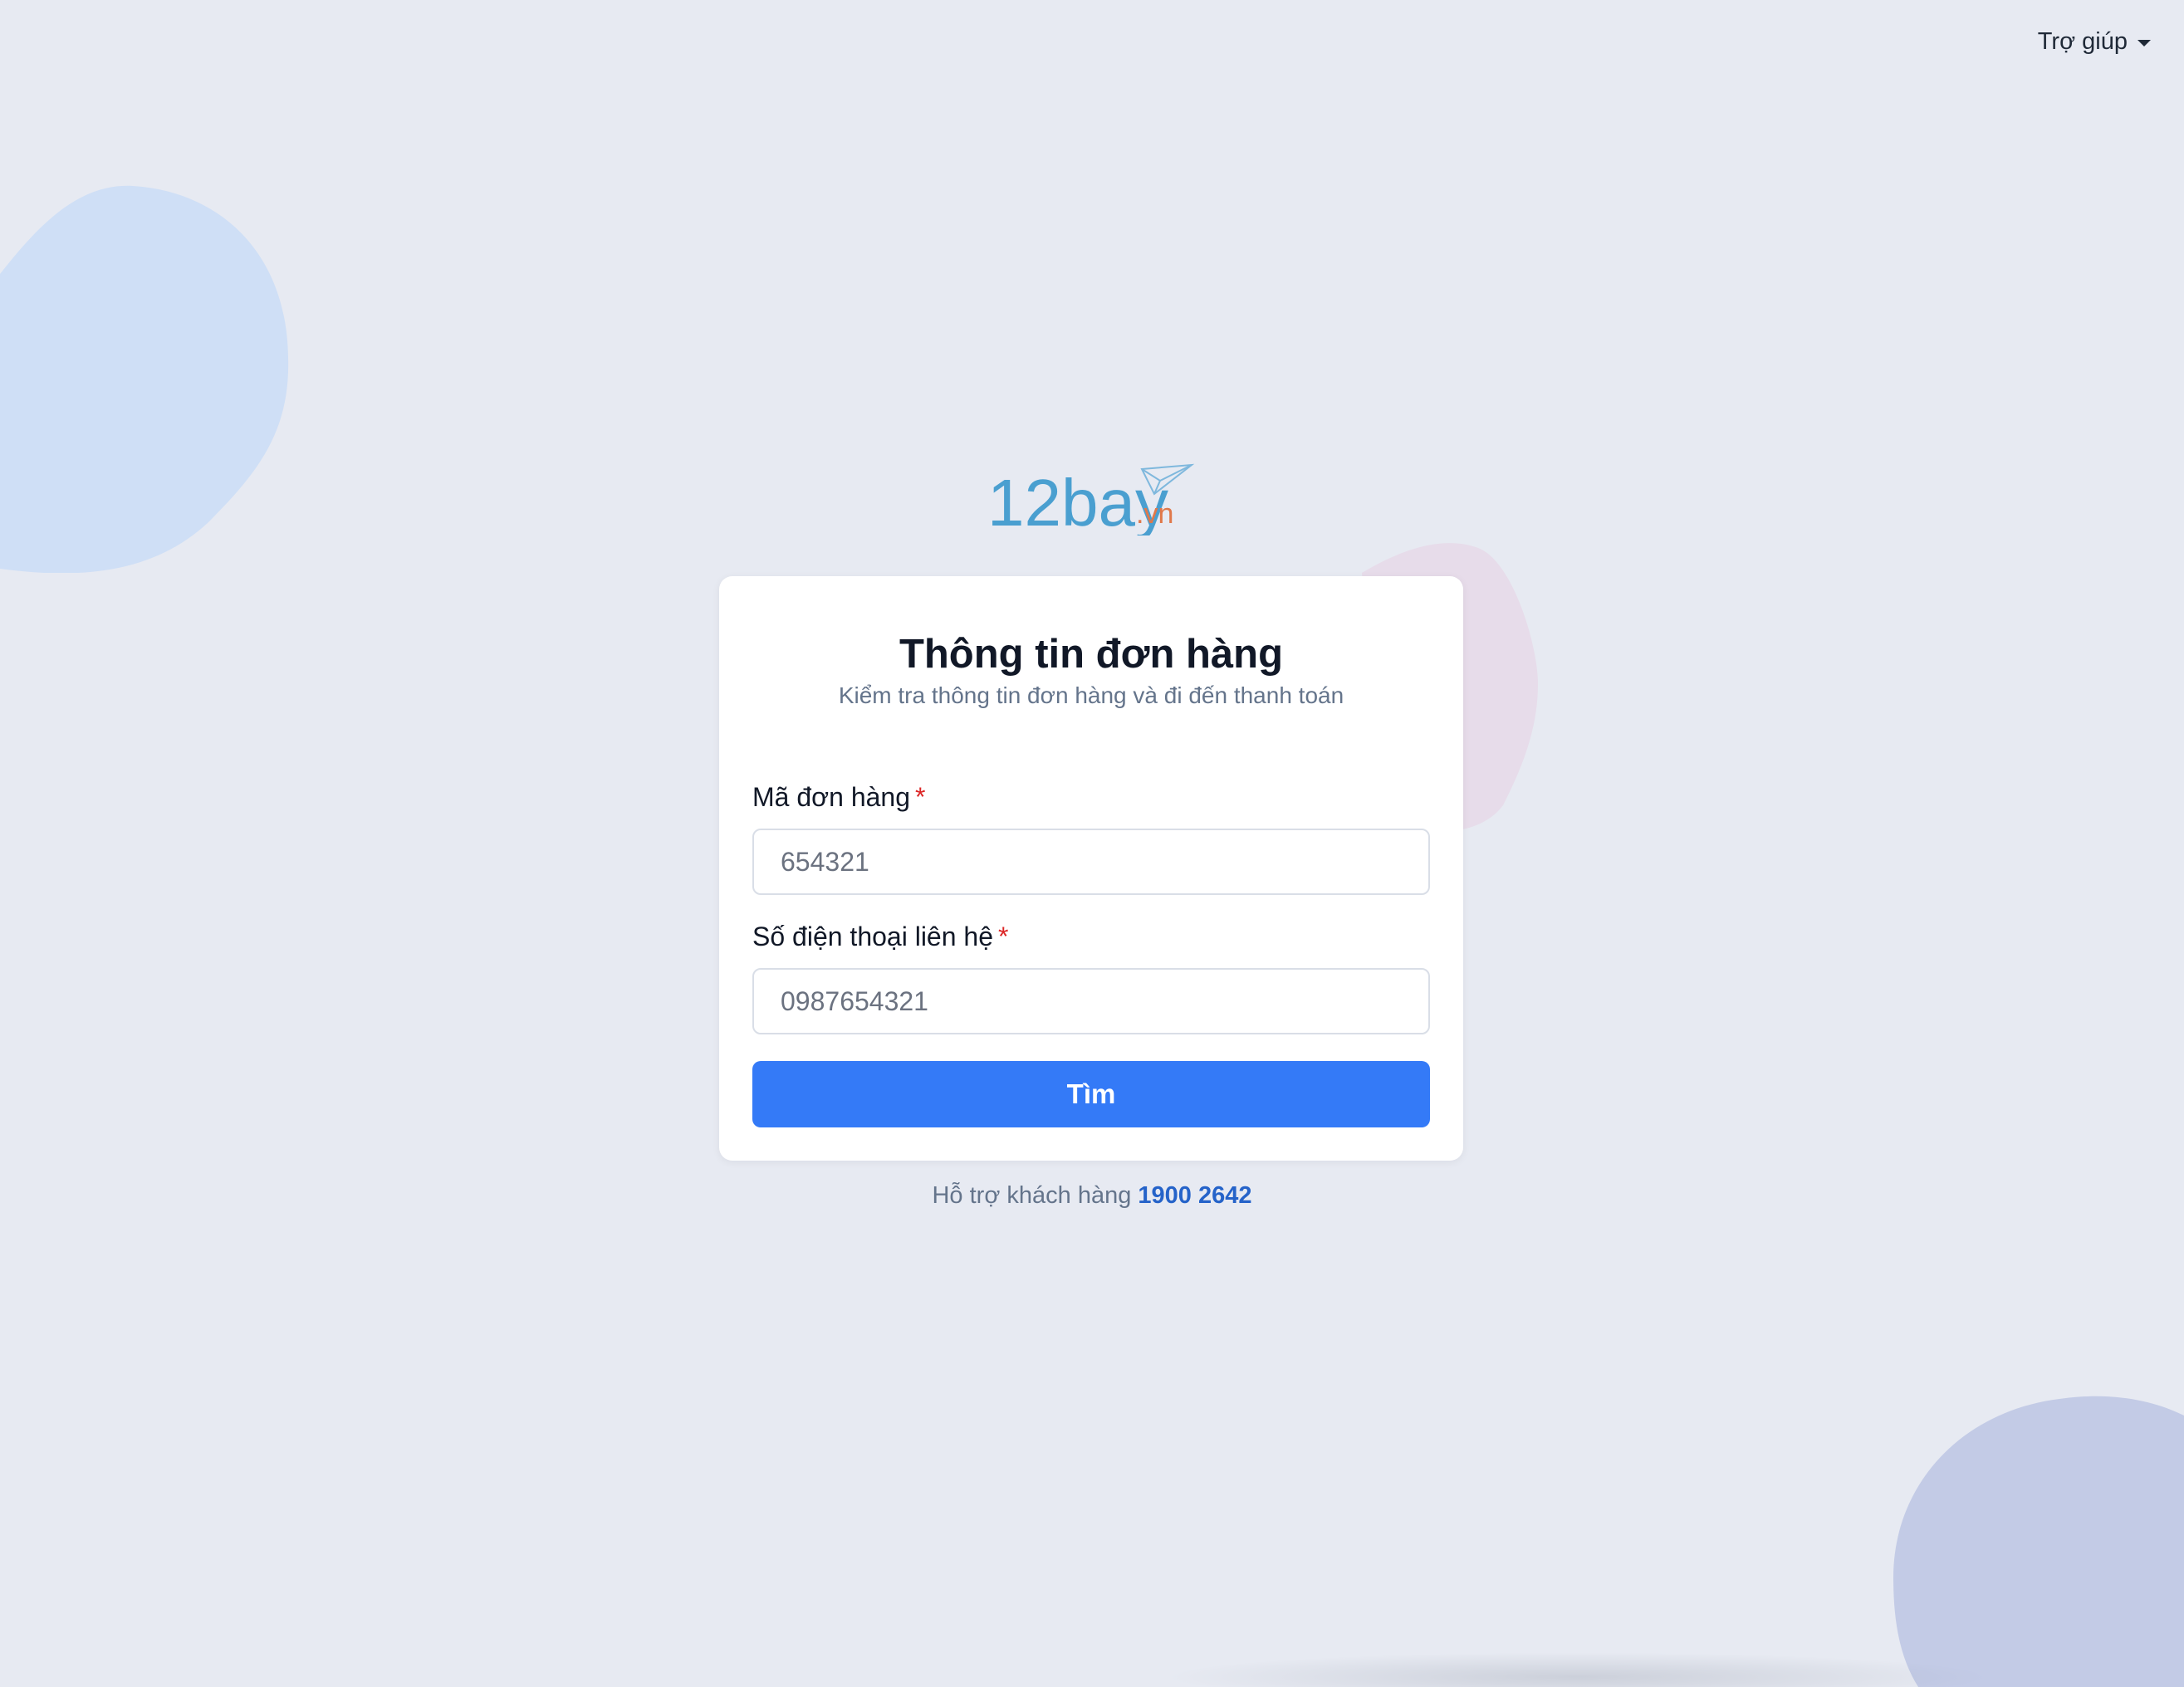 The height and width of the screenshot is (1687, 2184). What do you see at coordinates (144, 379) in the screenshot?
I see `decorative-blob-blue` at bounding box center [144, 379].